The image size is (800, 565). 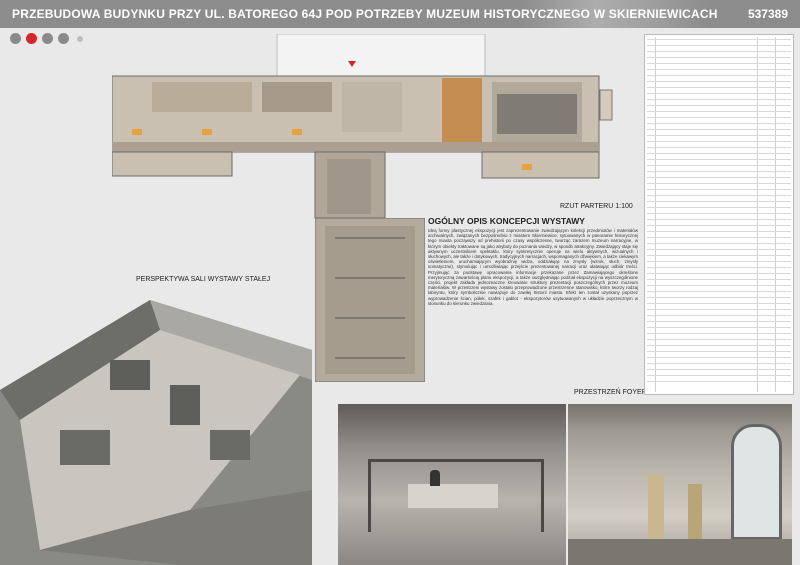 What do you see at coordinates (203, 279) in the screenshot?
I see `perspective-caption: PERSPEKTYWA SALI WYSTAWY STAŁEJ` at bounding box center [203, 279].